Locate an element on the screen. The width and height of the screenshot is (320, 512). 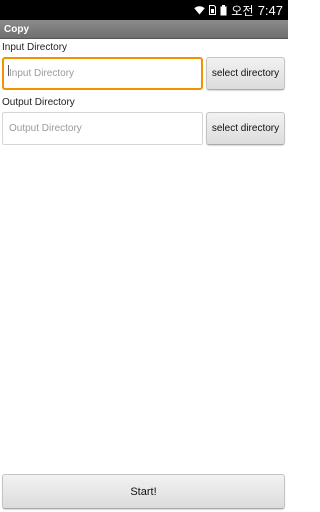
app-title: Copy is located at coordinates (16, 29).